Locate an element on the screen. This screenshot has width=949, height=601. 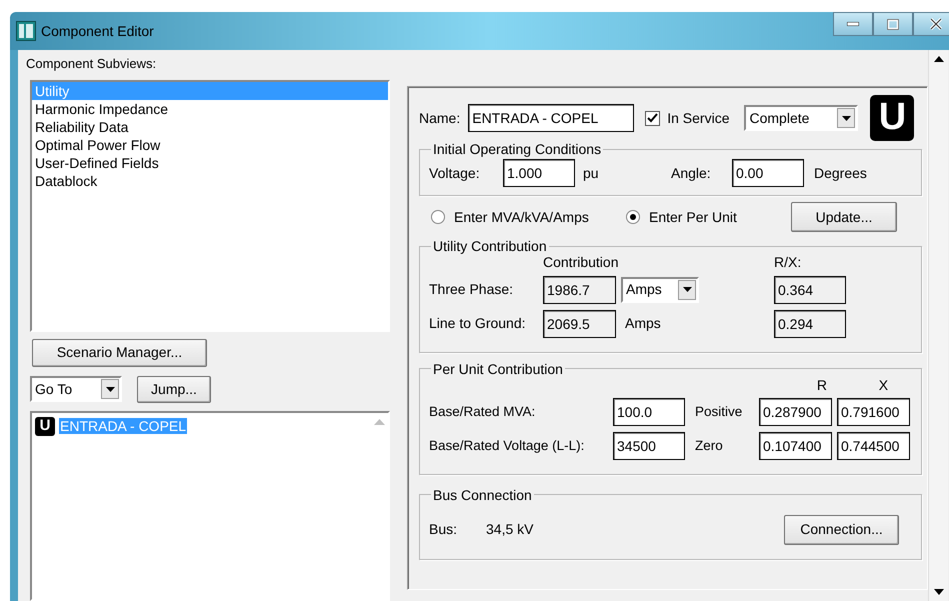
x-field: 0.744500 is located at coordinates (873, 446).